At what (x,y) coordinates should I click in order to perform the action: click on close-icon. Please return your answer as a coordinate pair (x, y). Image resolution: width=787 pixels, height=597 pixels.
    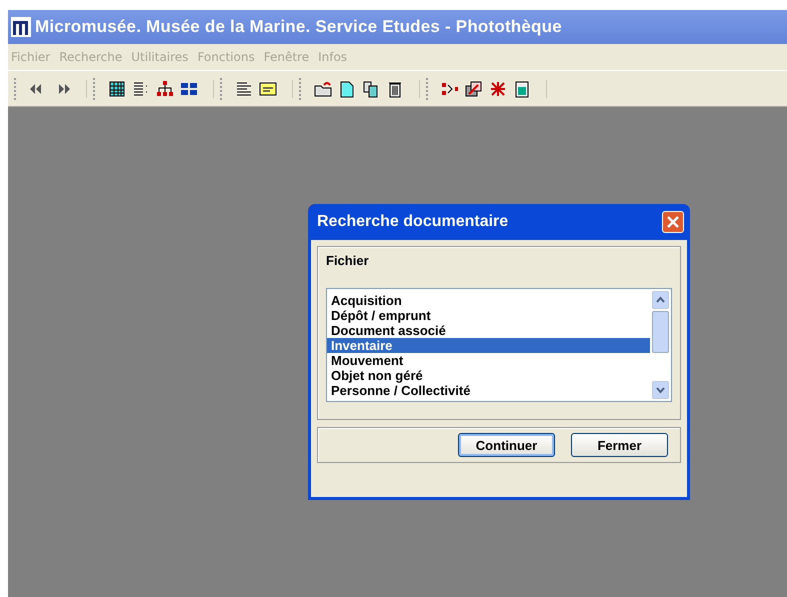
    Looking at the image, I should click on (673, 222).